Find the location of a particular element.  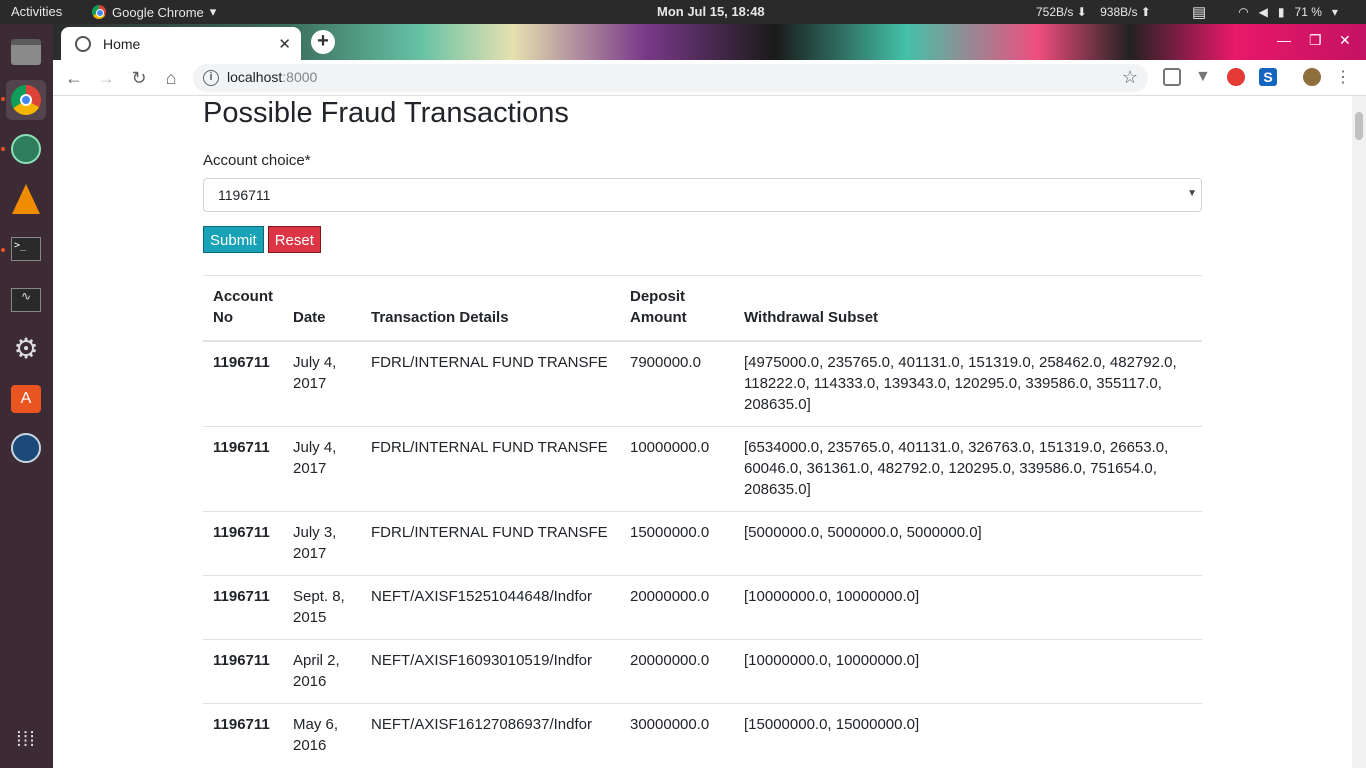

url-text: localhost:8000 is located at coordinates (272, 77).